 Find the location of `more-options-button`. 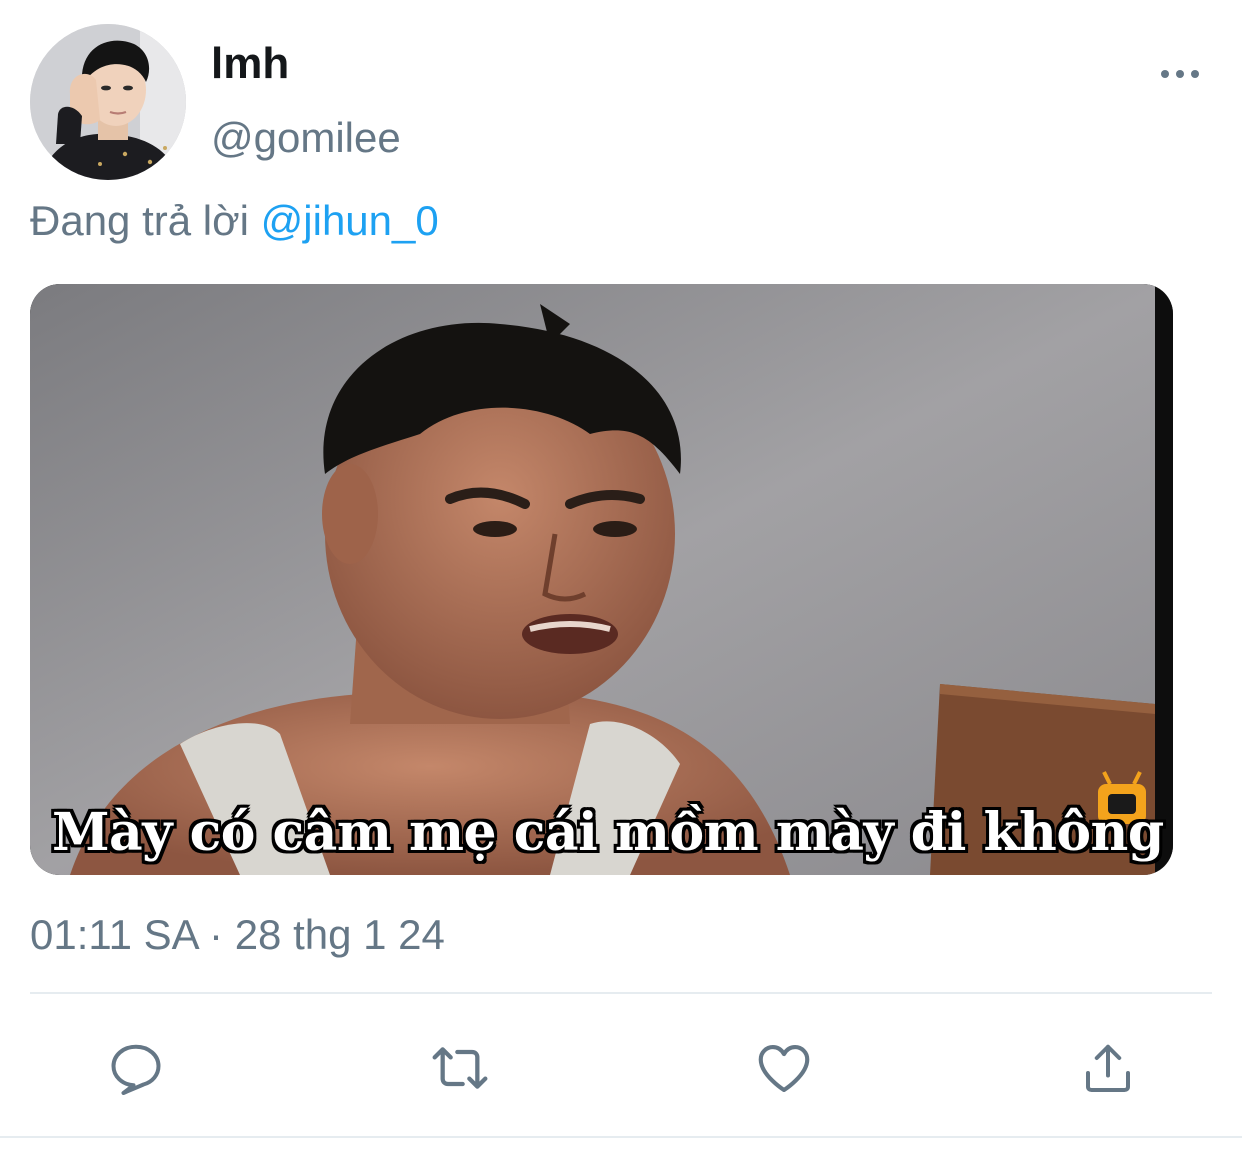

more-options-button is located at coordinates (1180, 74).